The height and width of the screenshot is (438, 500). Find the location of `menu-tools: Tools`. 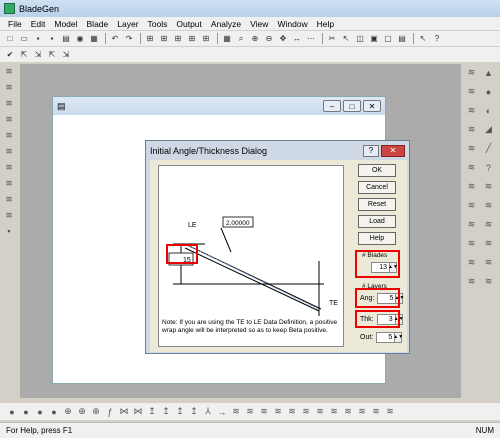

menu-tools: Tools is located at coordinates (158, 24).